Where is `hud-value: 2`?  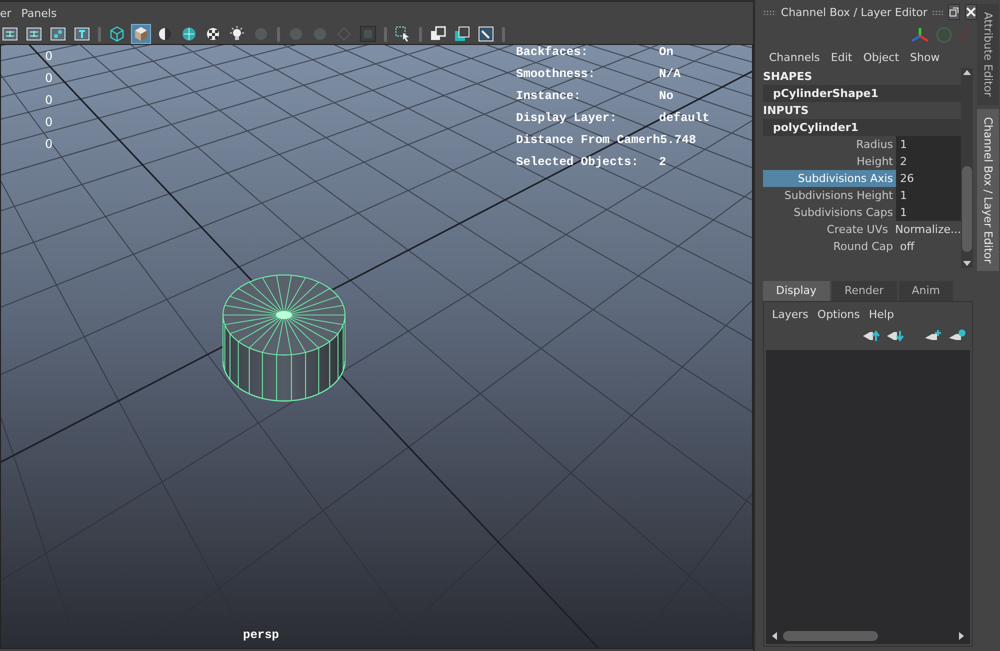 hud-value: 2 is located at coordinates (662, 162).